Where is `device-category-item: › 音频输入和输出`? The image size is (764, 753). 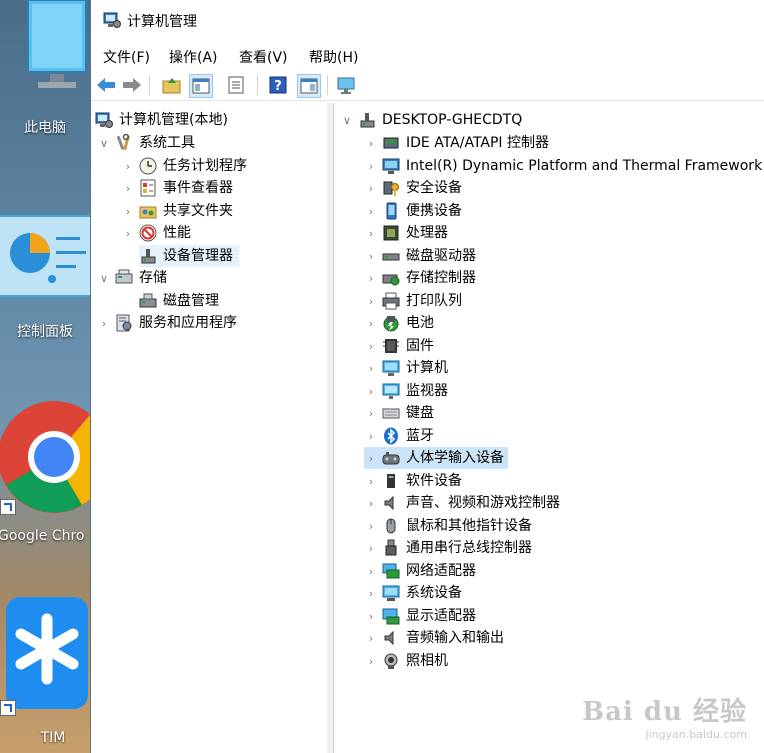 device-category-item: › 音频输入和输出 is located at coordinates (434, 638).